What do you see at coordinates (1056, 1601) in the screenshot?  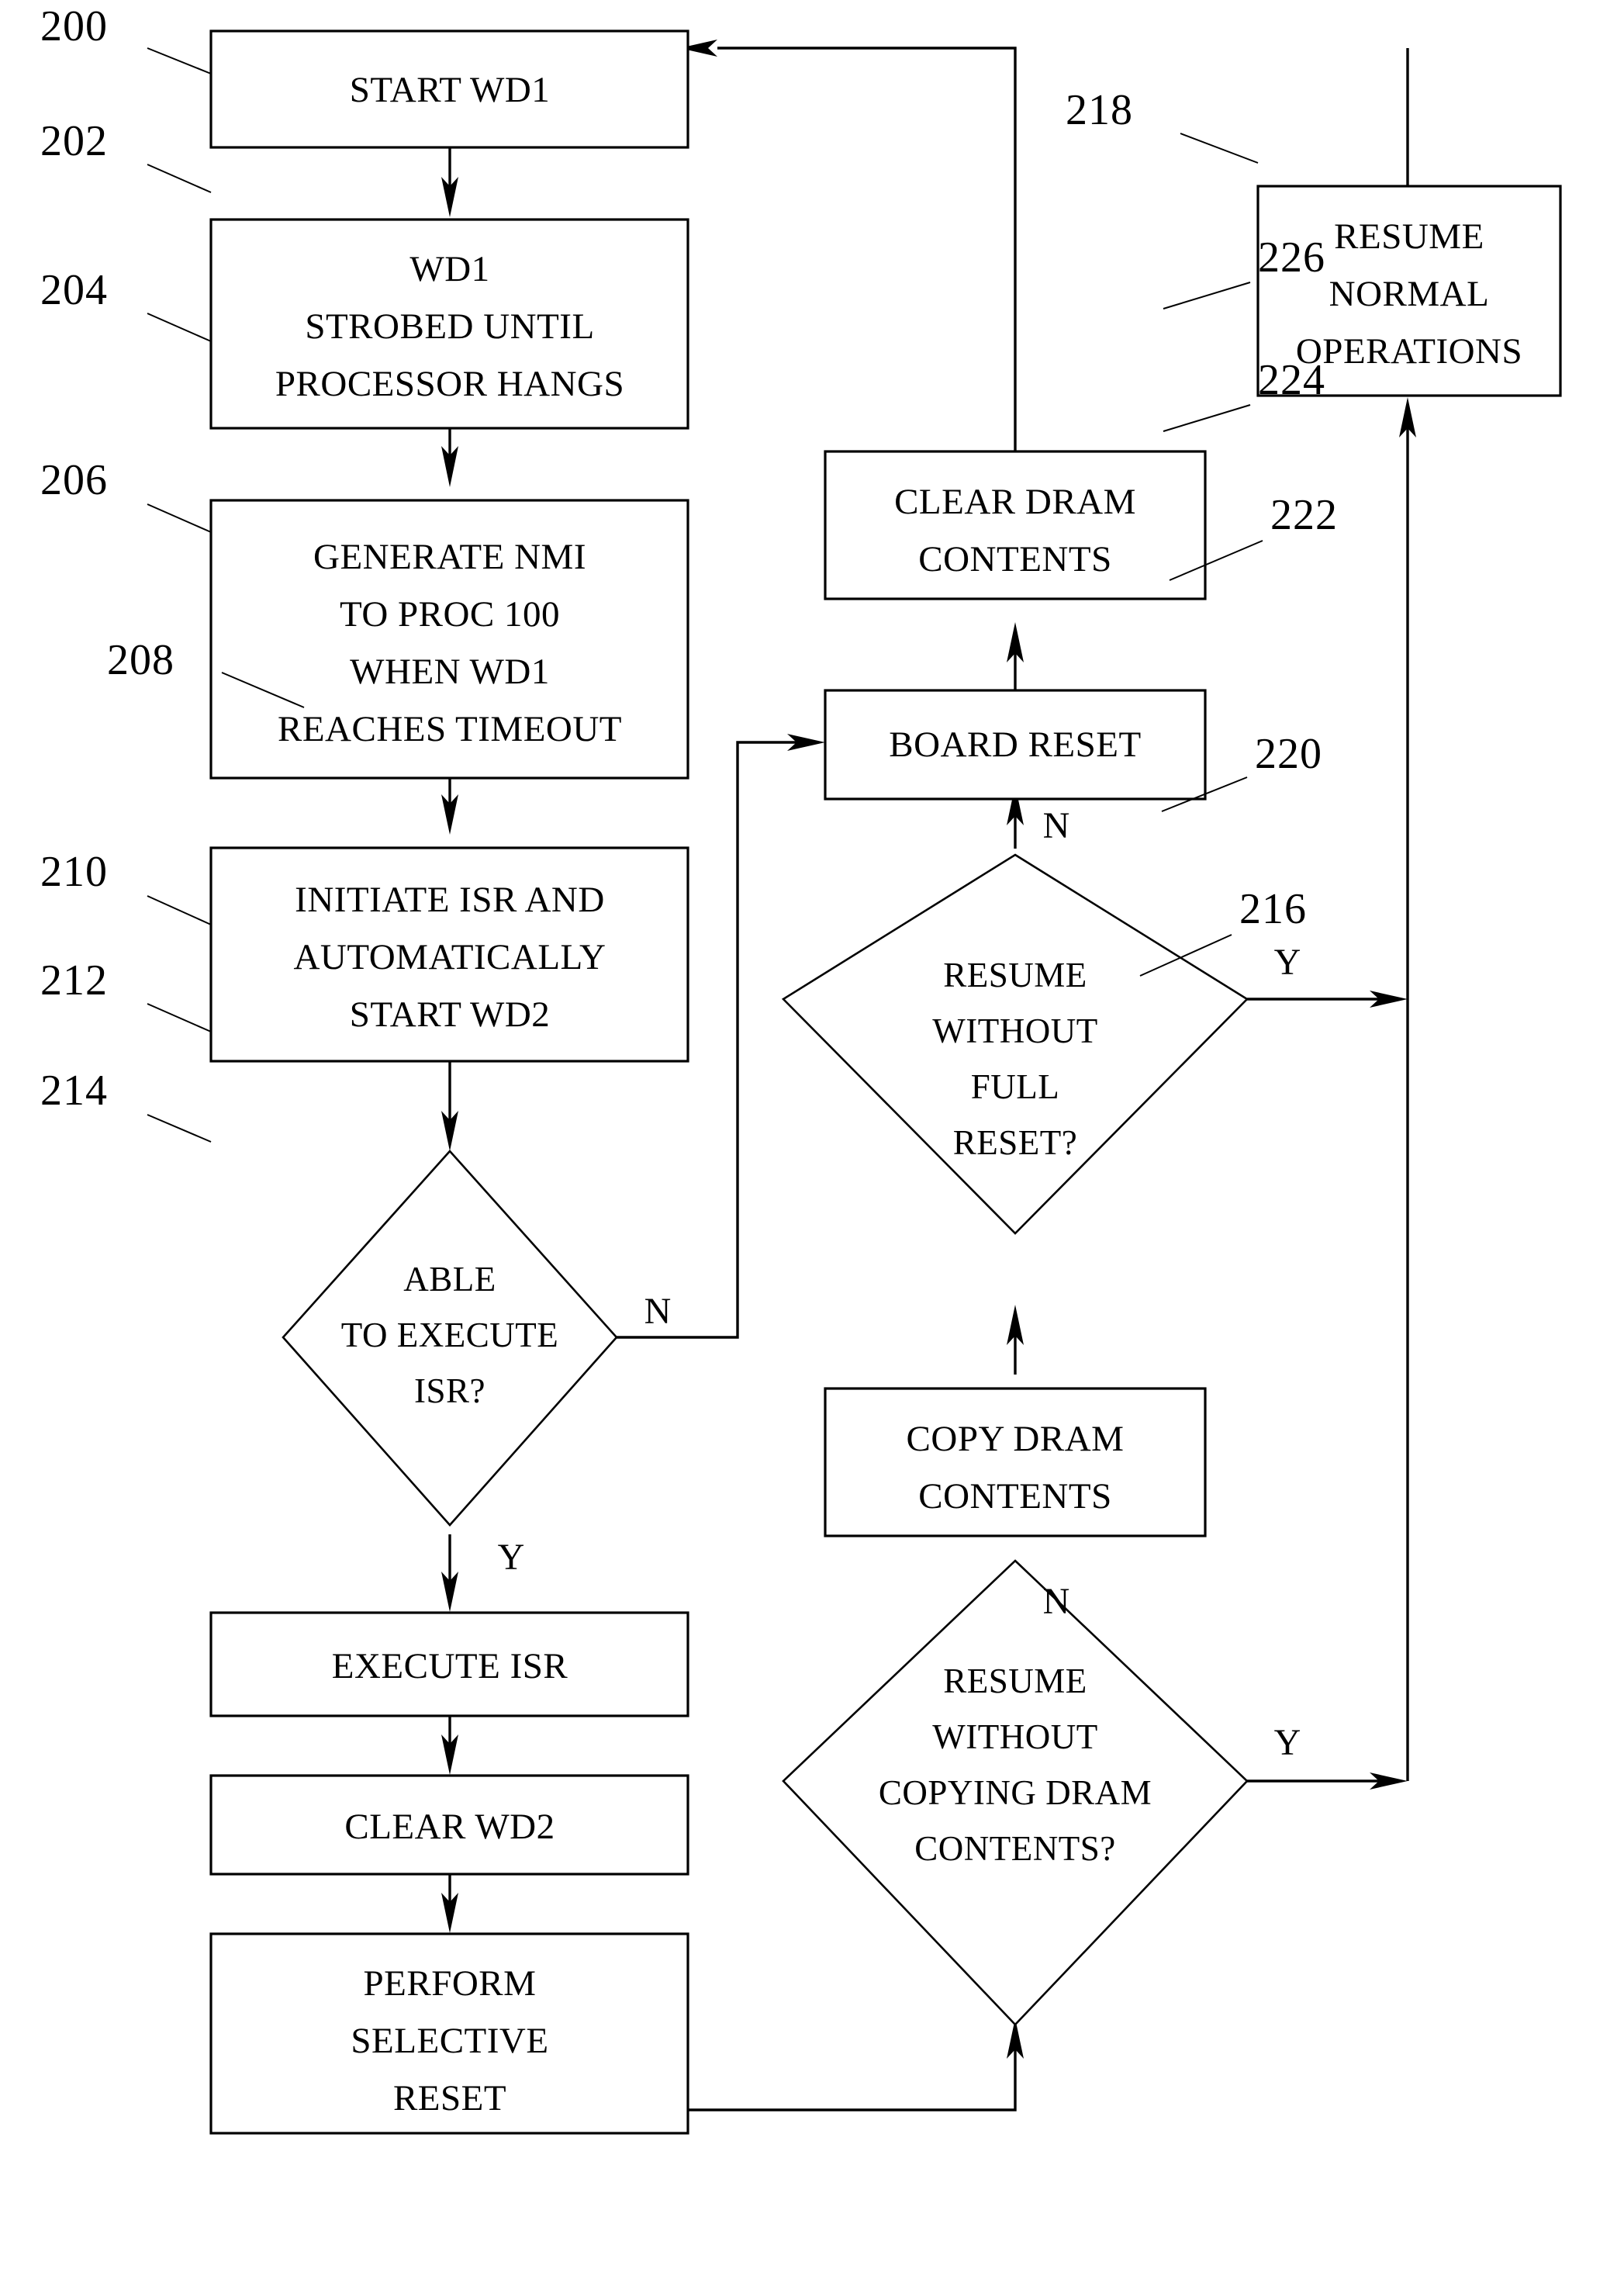 I see `label-216-no: N` at bounding box center [1056, 1601].